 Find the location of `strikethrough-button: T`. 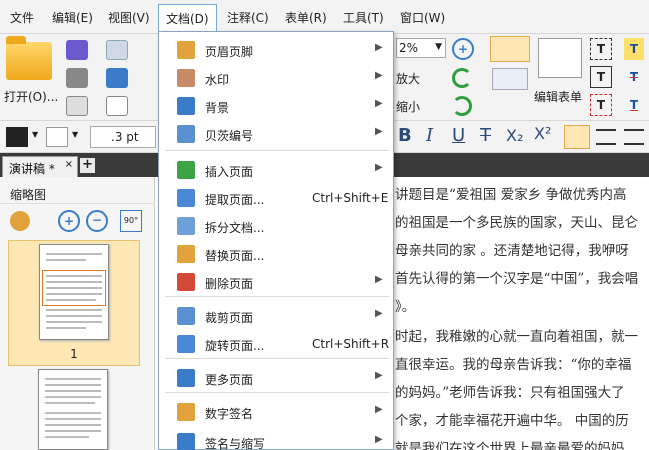

strikethrough-button: T is located at coordinates (485, 135).